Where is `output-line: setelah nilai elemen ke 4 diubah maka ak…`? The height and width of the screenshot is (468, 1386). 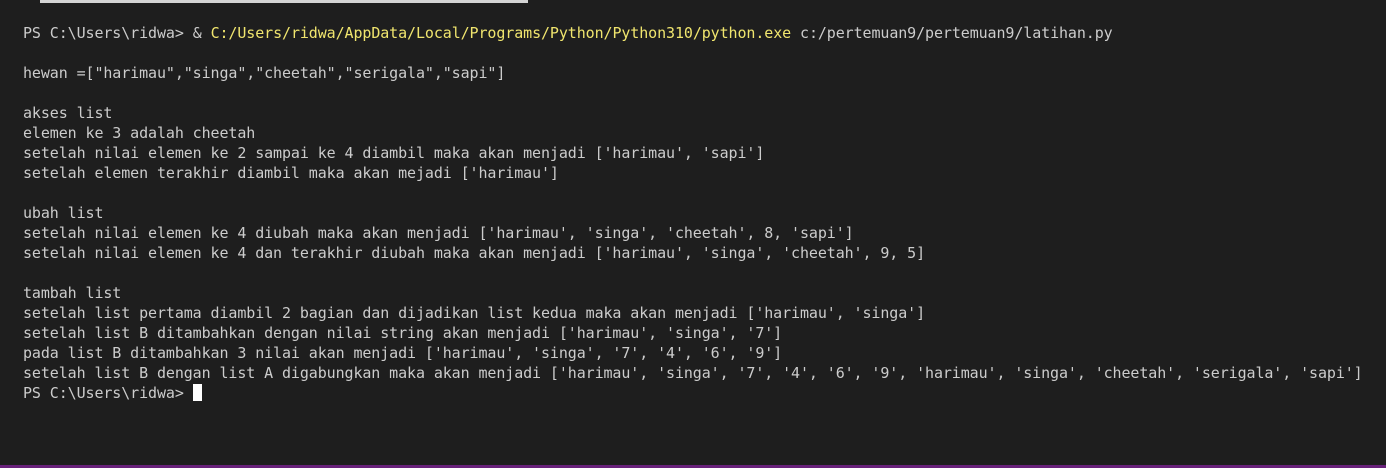
output-line: setelah nilai elemen ke 4 diubah maka ak… is located at coordinates (438, 233).